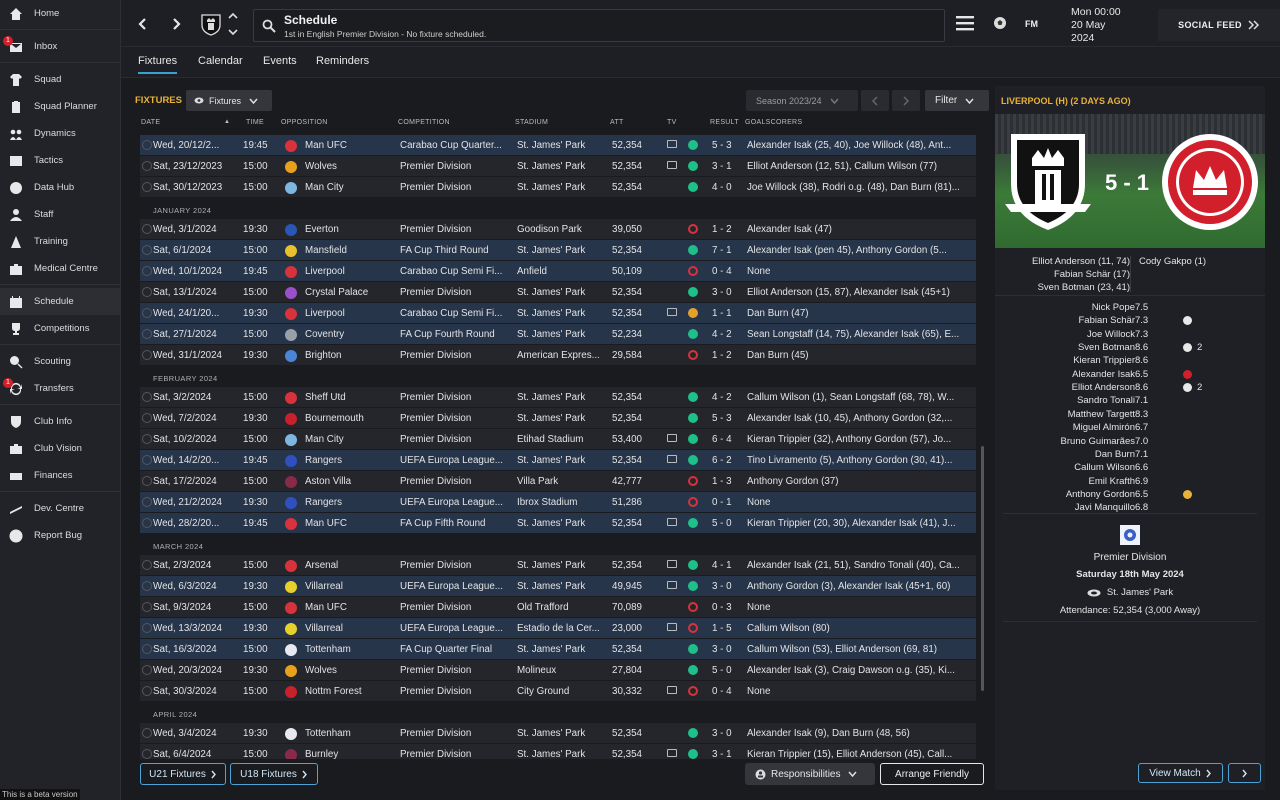 This screenshot has width=1280, height=800. What do you see at coordinates (60, 79) in the screenshot?
I see `sidebar-item-squad: Squad` at bounding box center [60, 79].